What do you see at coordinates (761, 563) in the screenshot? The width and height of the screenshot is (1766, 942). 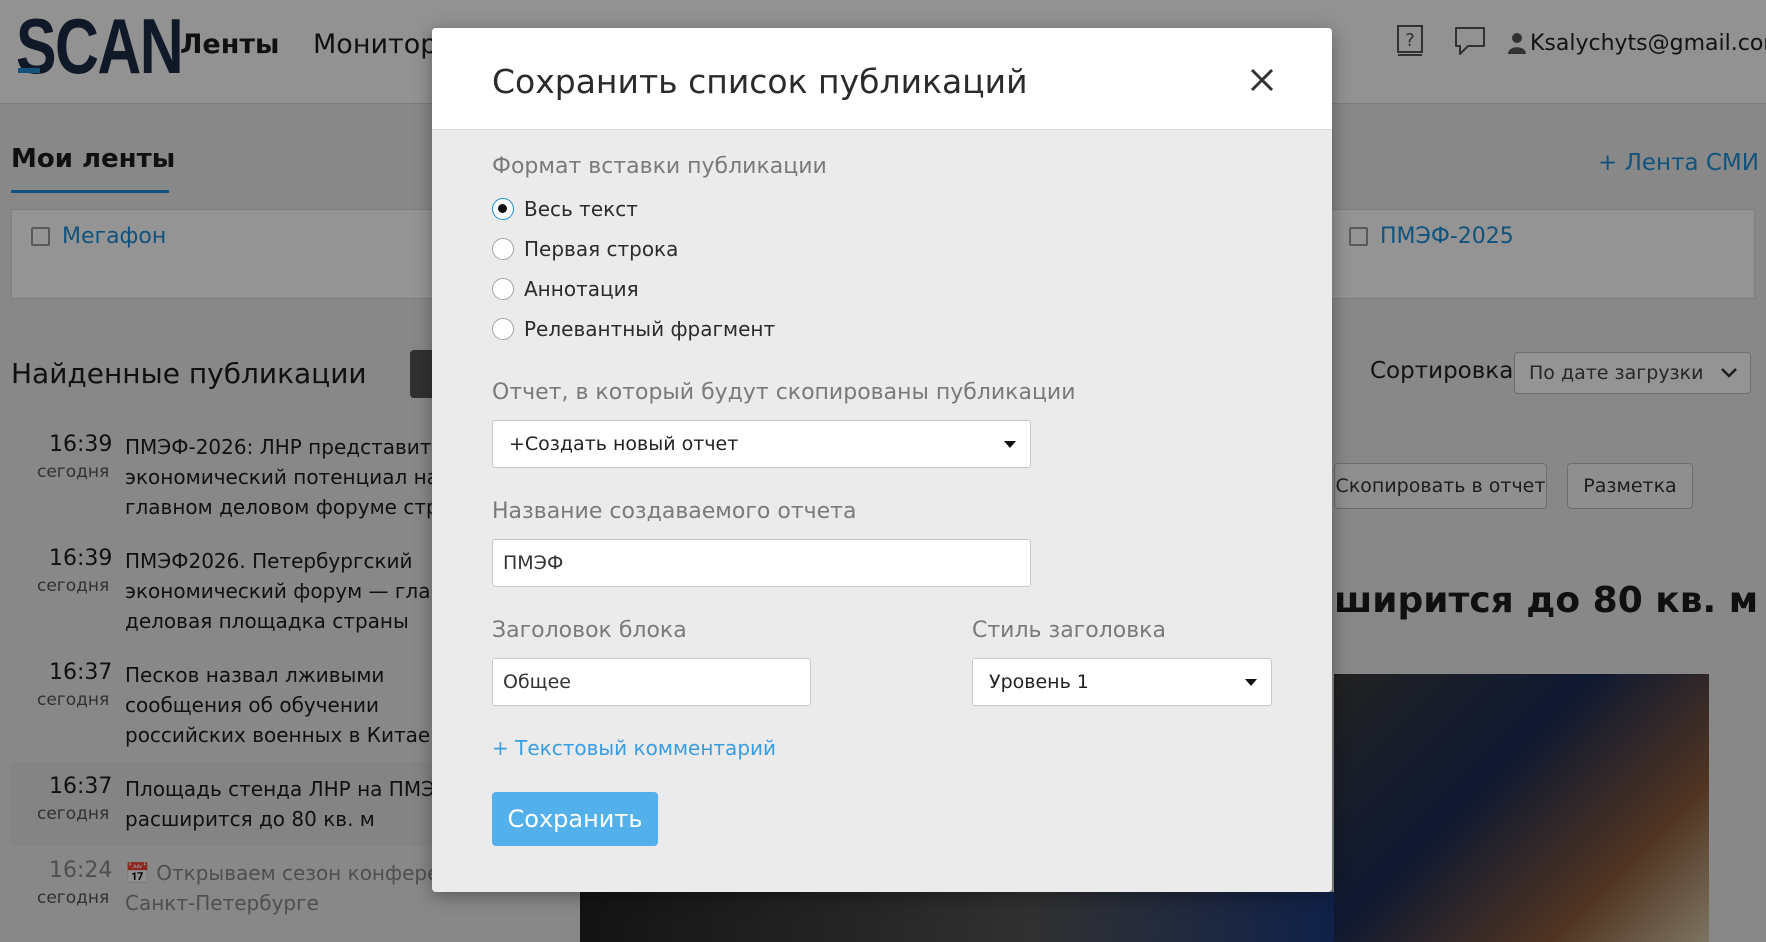 I see `report-name-input` at bounding box center [761, 563].